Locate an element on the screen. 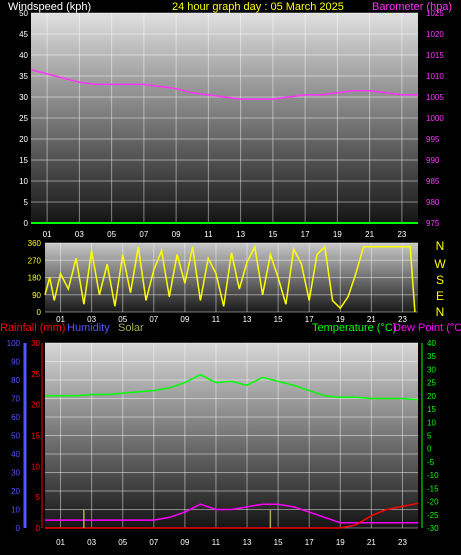 The width and height of the screenshot is (461, 555). rainfall-axis: 0 5 10 15 20 25 30 is located at coordinates (37, 436).